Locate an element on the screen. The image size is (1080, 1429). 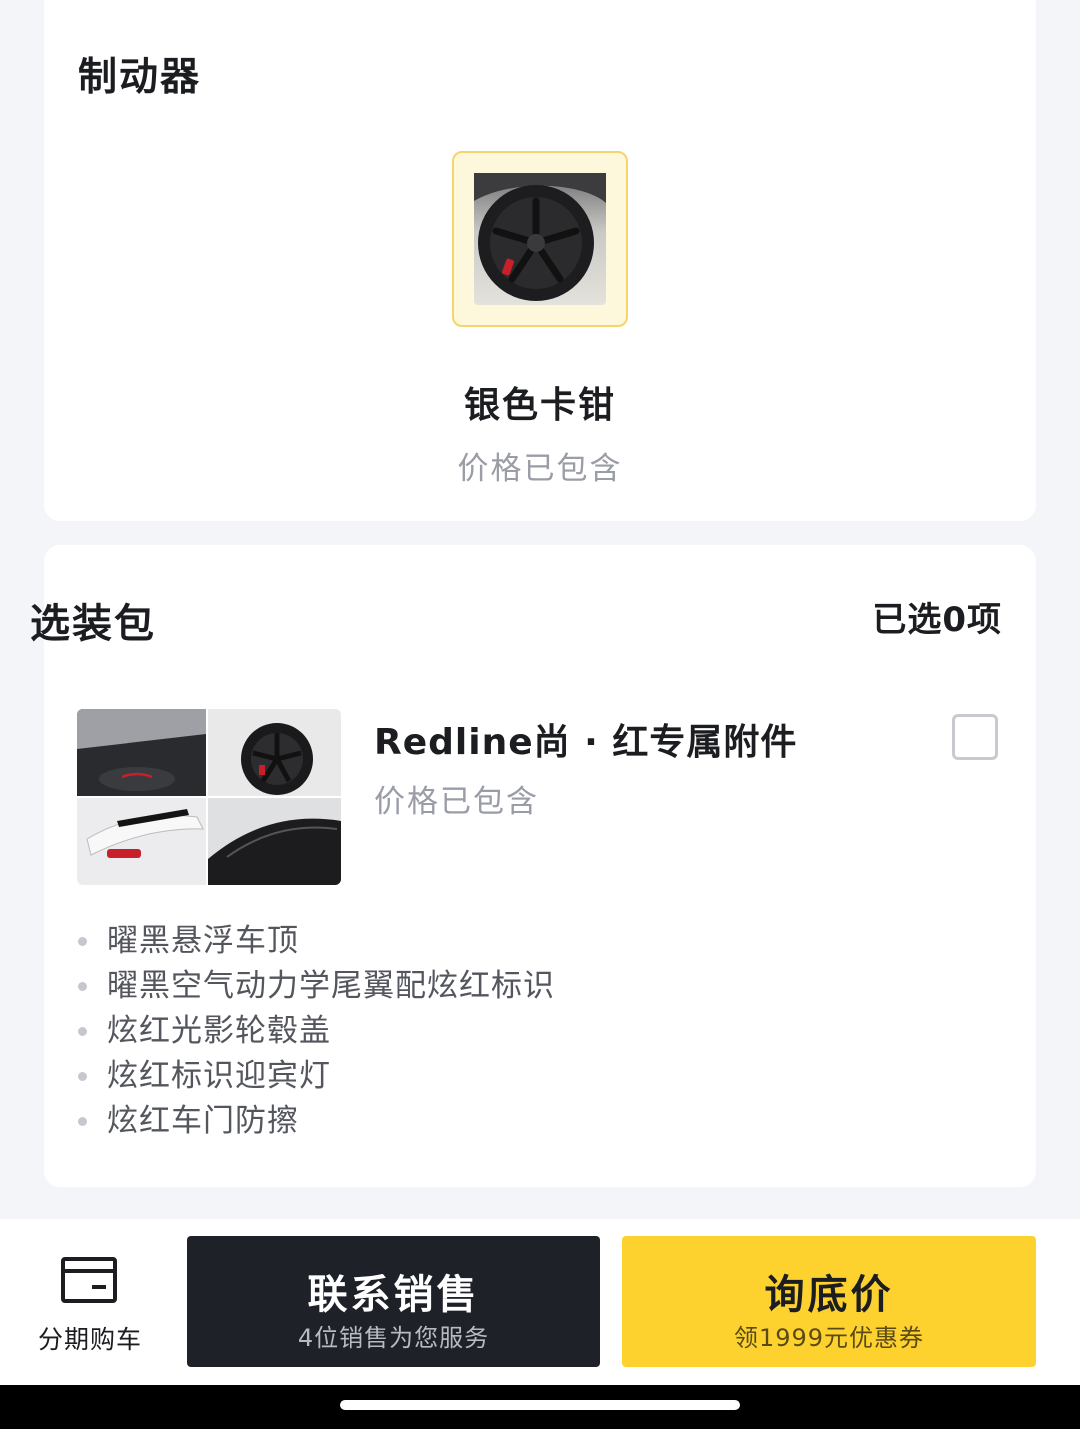
inquire-price-label: 询底价 is located at coordinates (829, 1295).